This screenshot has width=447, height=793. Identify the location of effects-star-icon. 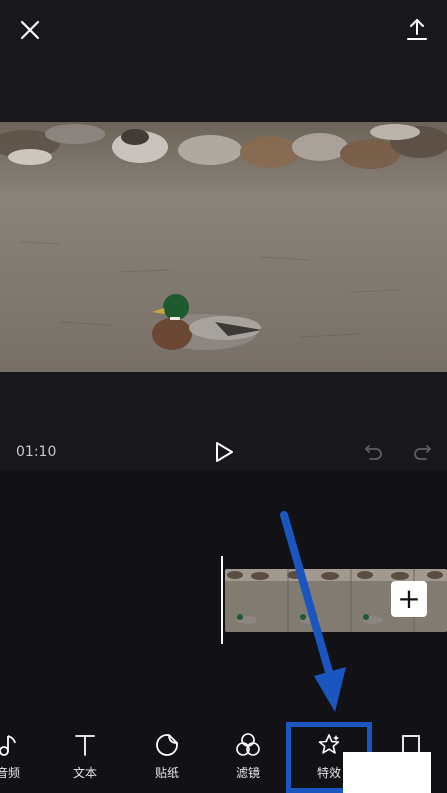
(329, 744).